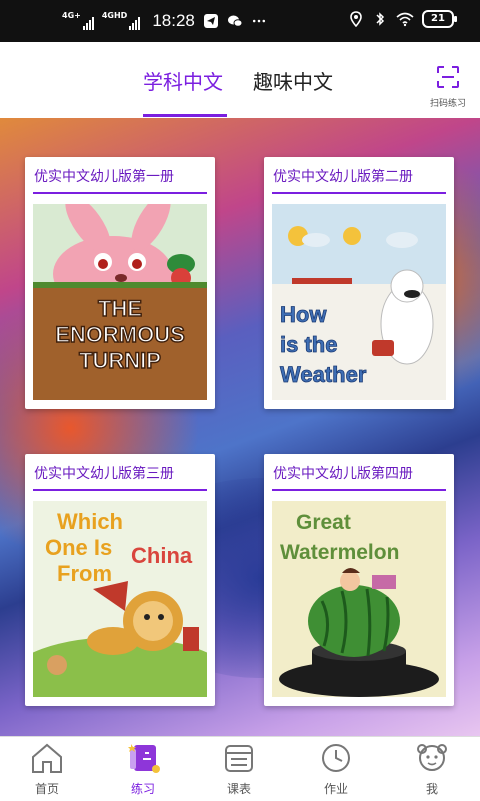 Image resolution: width=480 pixels, height=801 pixels. I want to click on signal-4g-plus: 4G+, so click(78, 21).